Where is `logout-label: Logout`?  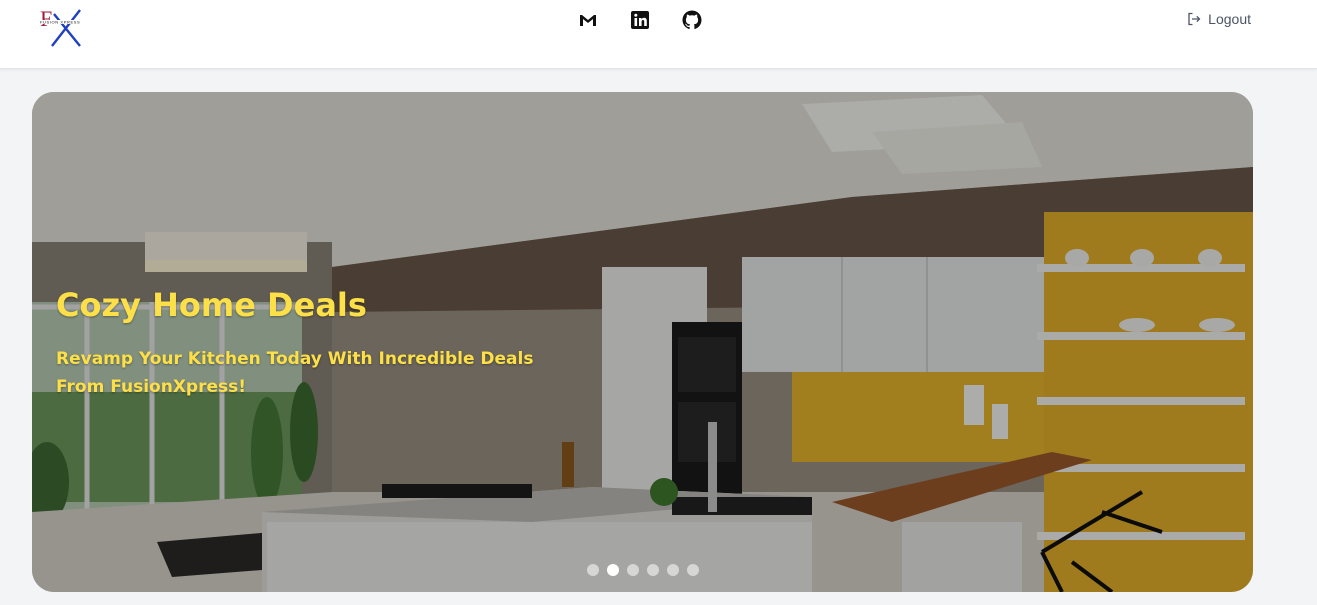 logout-label: Logout is located at coordinates (1229, 19).